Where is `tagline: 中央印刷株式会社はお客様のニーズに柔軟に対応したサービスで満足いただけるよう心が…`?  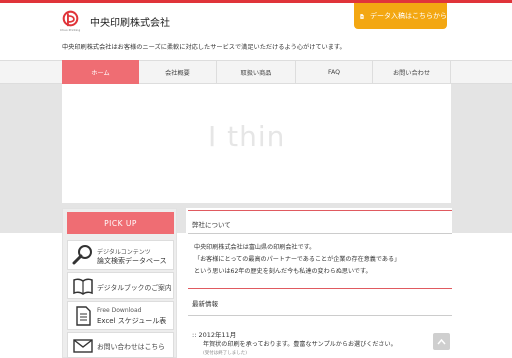 tagline: 中央印刷株式会社はお客様のニーズに柔軟に対応したサービスで満足いただけるよう心が… is located at coordinates (204, 47).